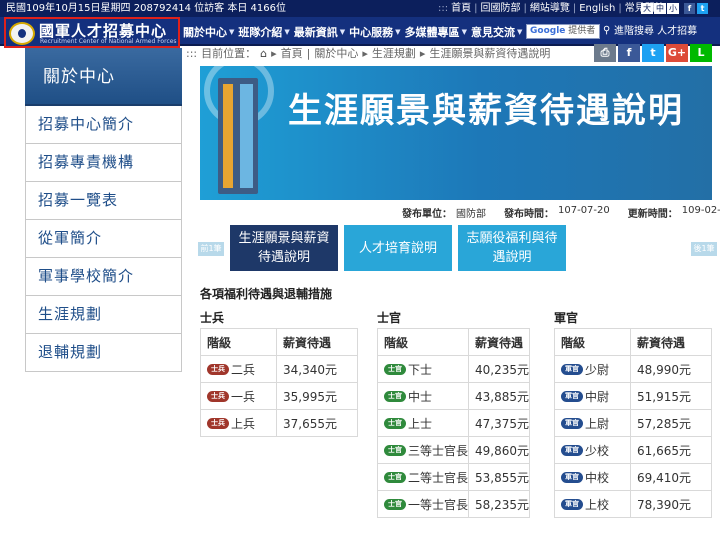  I want to click on pay-value: 35,995元, so click(317, 396).